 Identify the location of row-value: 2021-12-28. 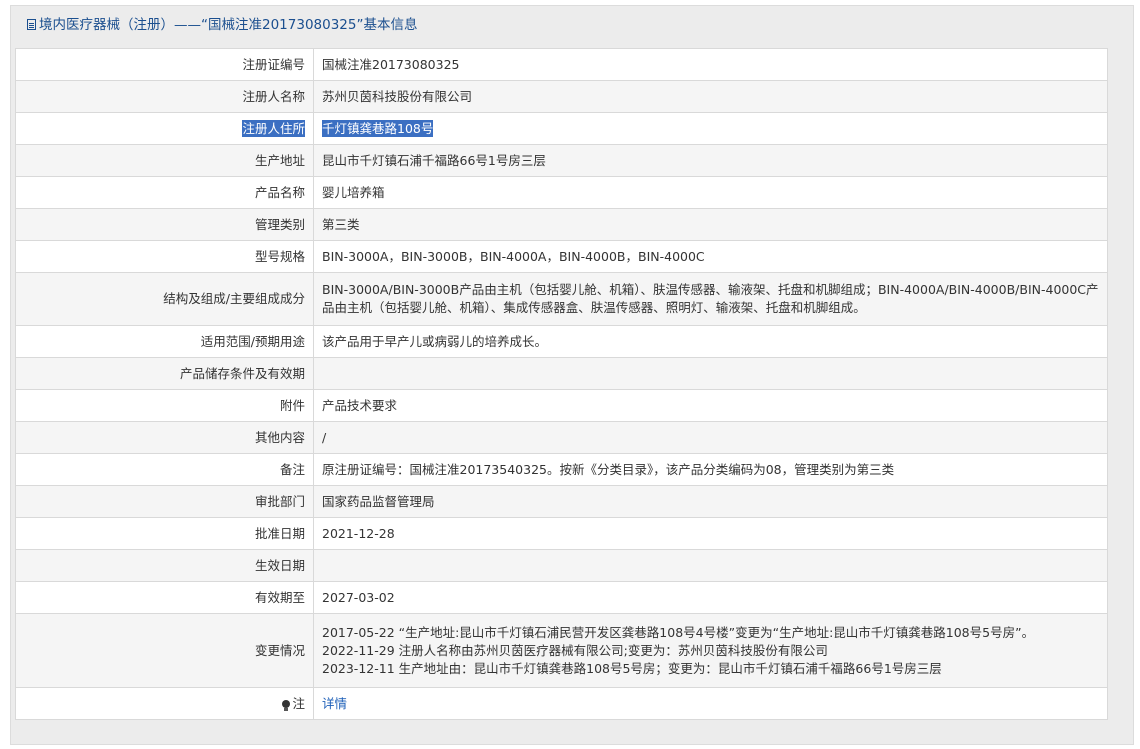
(710, 533).